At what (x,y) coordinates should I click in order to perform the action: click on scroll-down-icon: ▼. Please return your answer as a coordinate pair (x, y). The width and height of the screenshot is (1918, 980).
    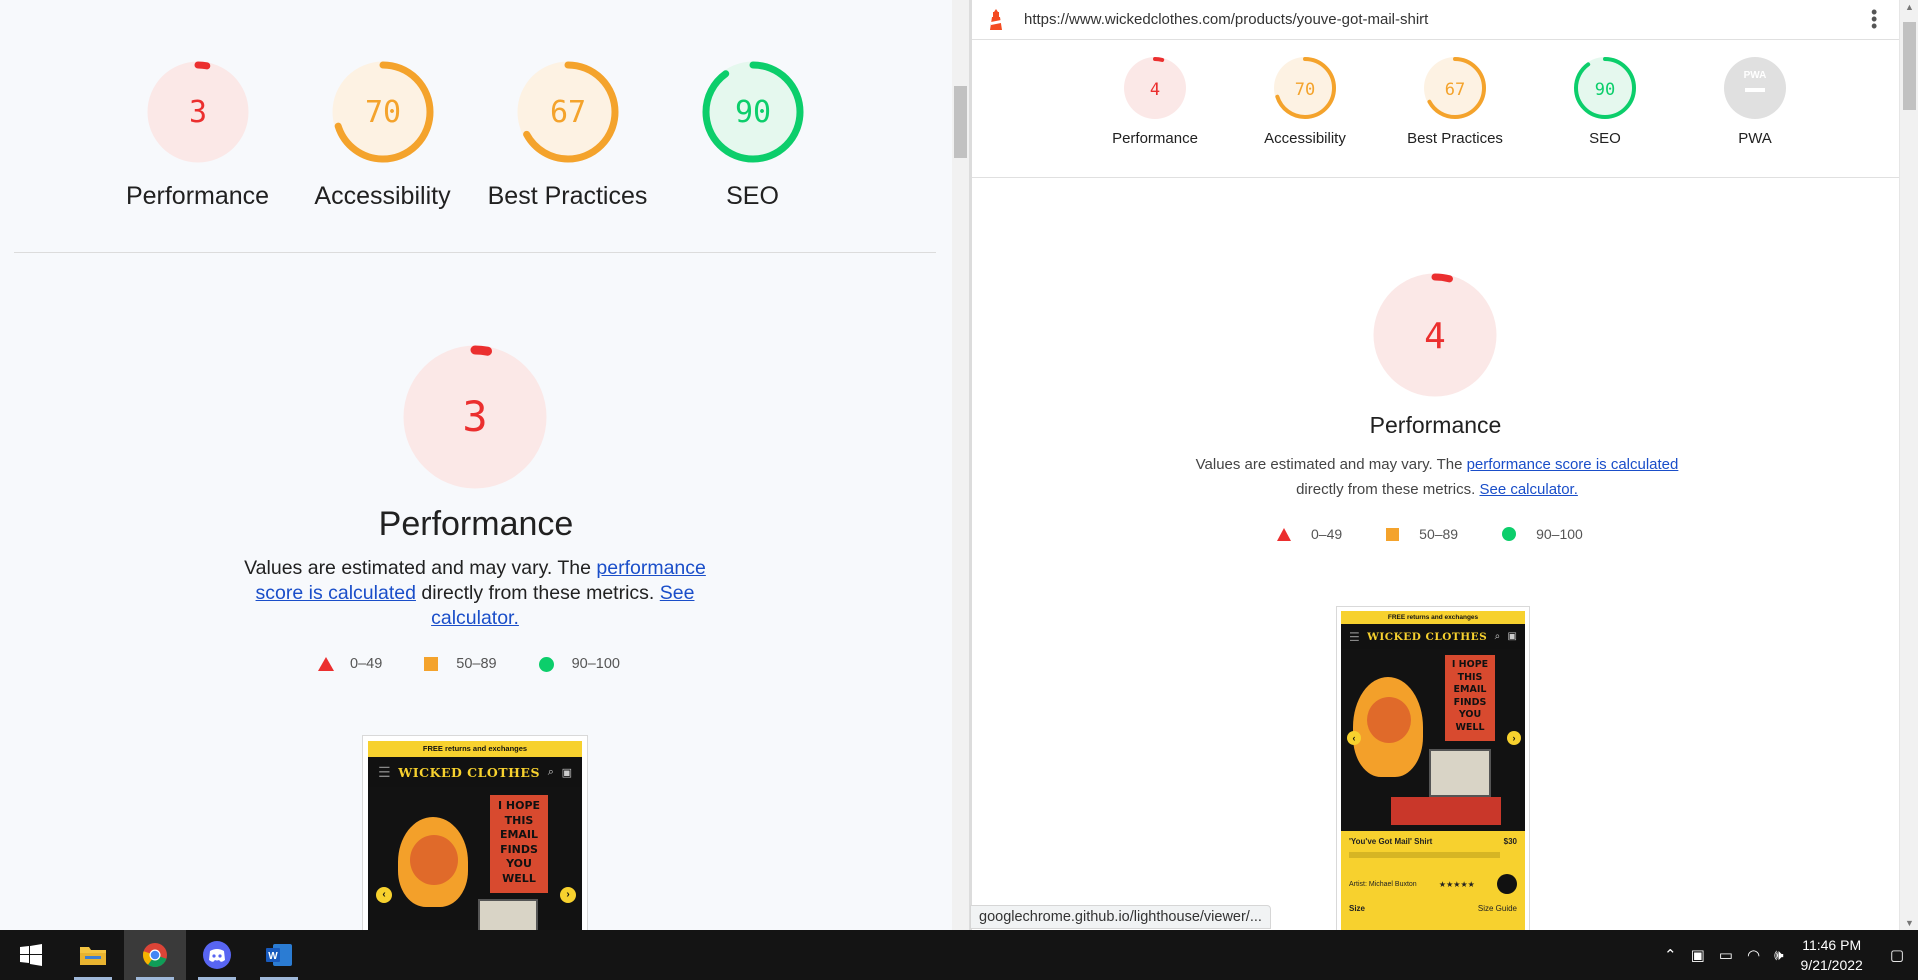
    Looking at the image, I should click on (1909, 923).